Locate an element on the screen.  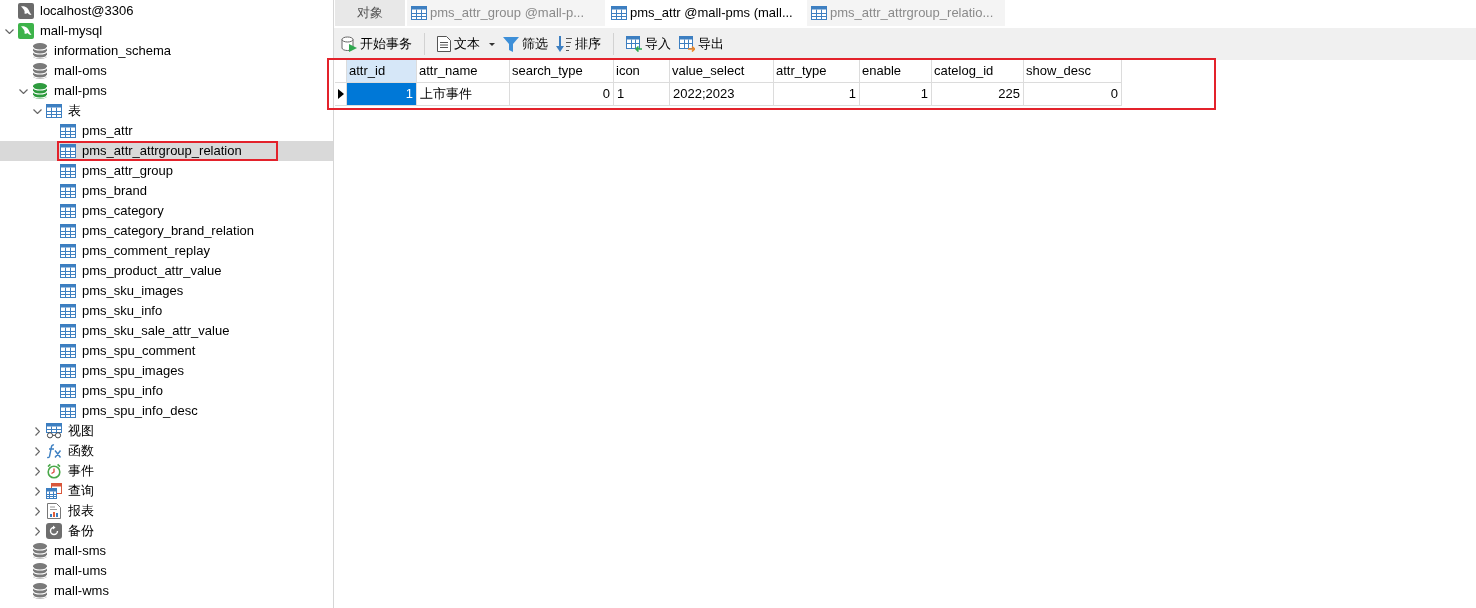
tree-item: mall-sms is located at coordinates (166, 551).